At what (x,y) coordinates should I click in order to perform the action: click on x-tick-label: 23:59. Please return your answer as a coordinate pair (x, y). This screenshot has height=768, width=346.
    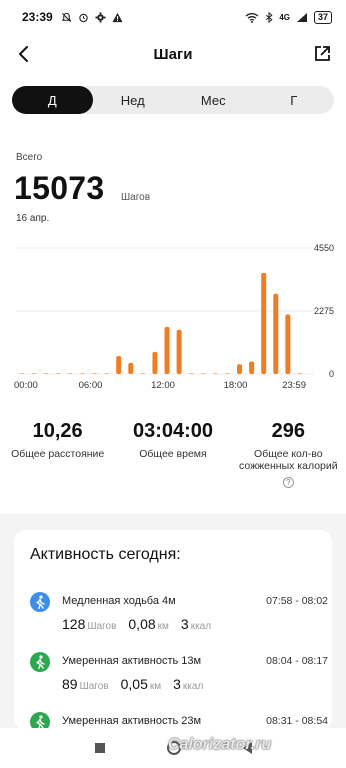
    Looking at the image, I should click on (294, 385).